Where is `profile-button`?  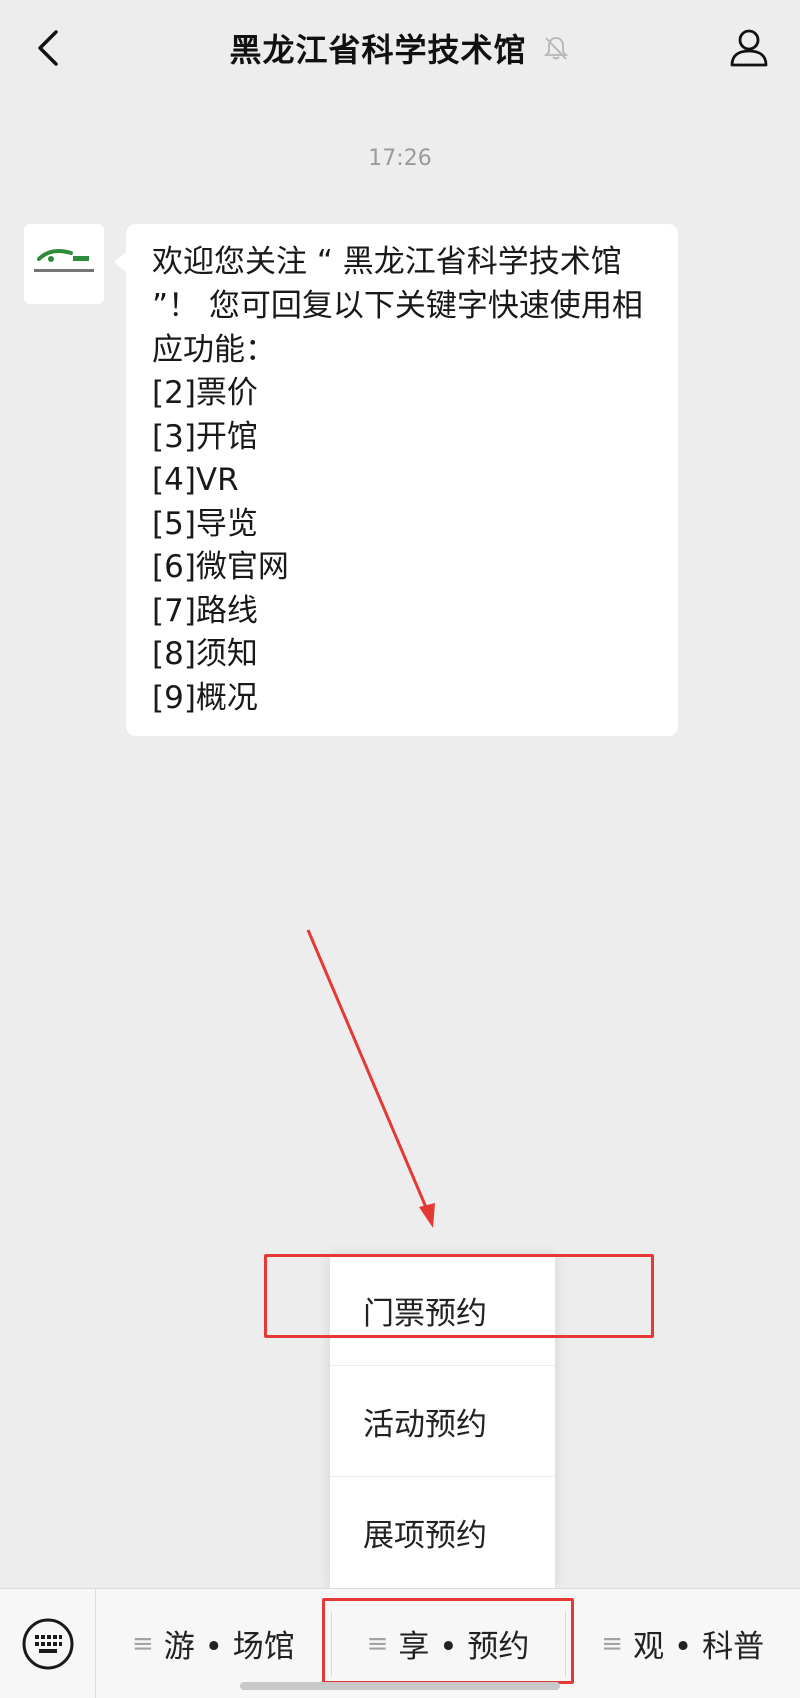 profile-button is located at coordinates (749, 47).